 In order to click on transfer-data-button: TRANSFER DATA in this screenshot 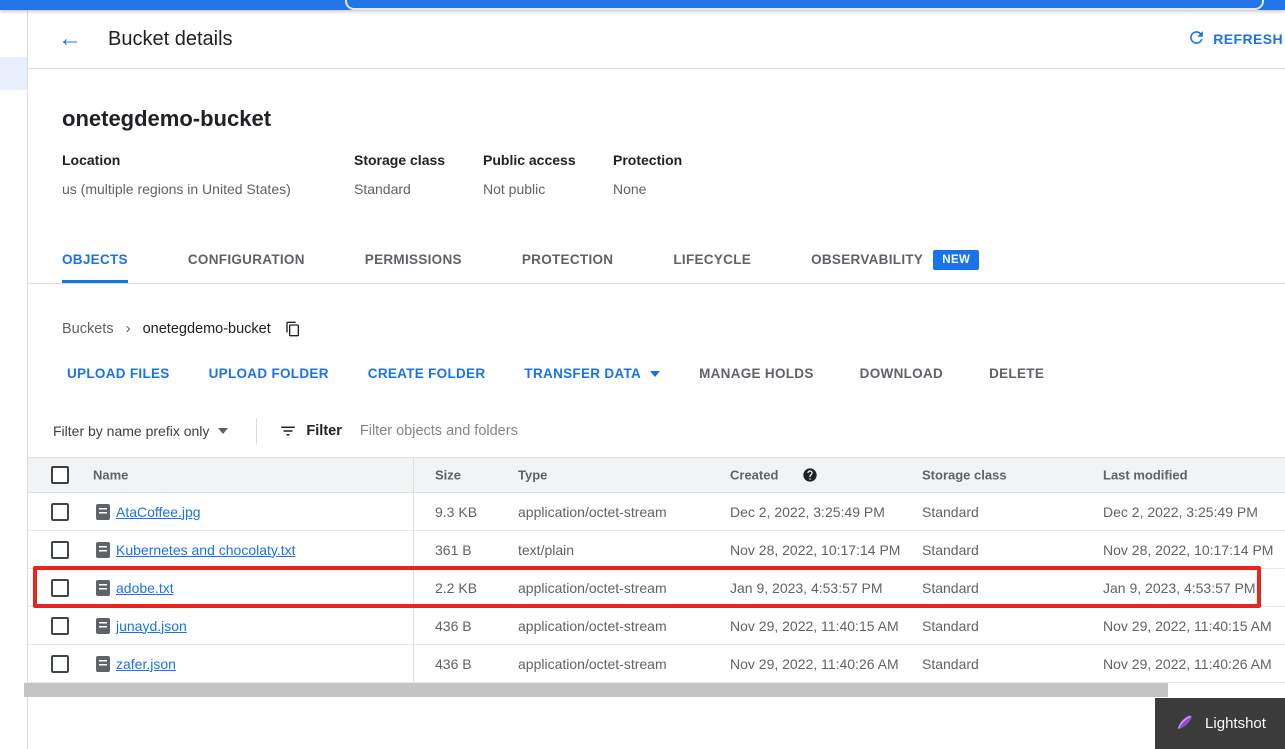, I will do `click(592, 373)`.